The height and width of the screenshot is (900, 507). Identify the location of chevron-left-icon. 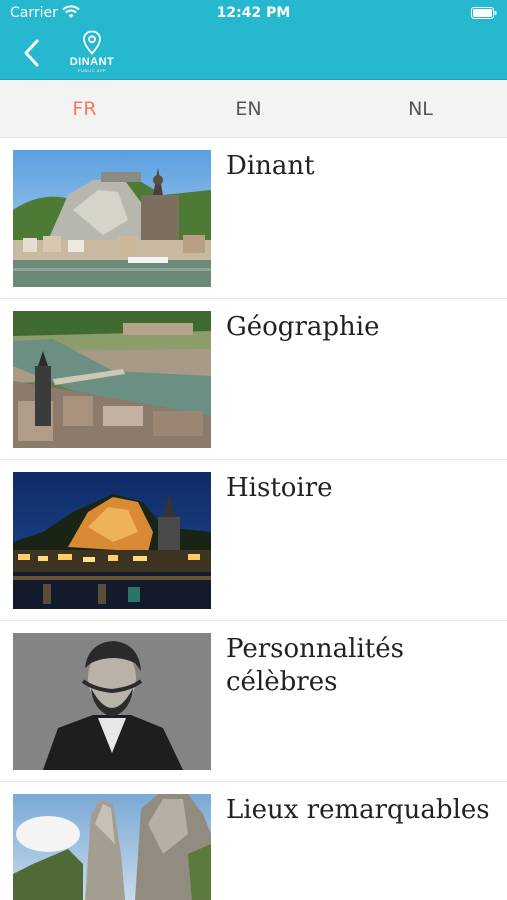
(31, 53).